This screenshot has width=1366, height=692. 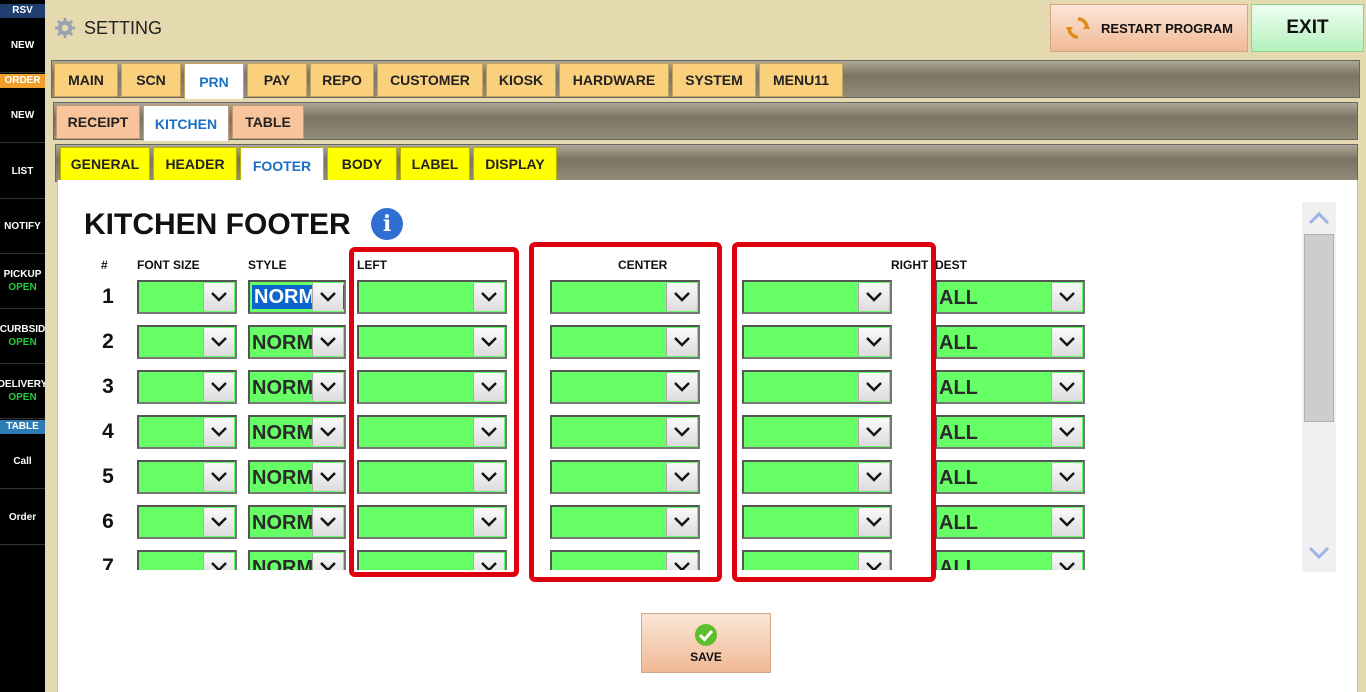 I want to click on gear-icon, so click(x=65, y=28).